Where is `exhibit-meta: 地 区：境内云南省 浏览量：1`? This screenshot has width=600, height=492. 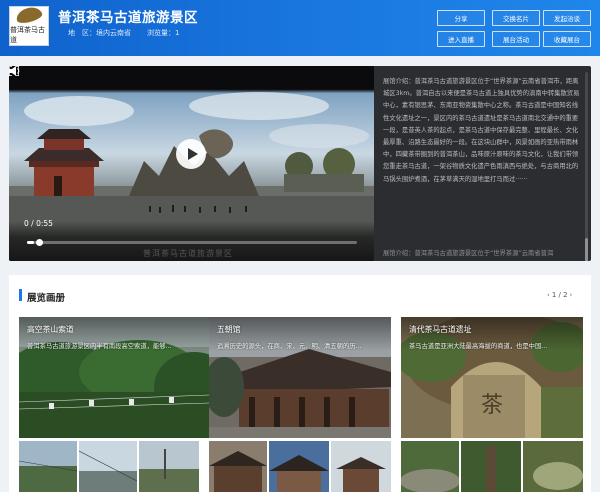 exhibit-meta: 地 区：境内云南省 浏览量：1 is located at coordinates (123, 33).